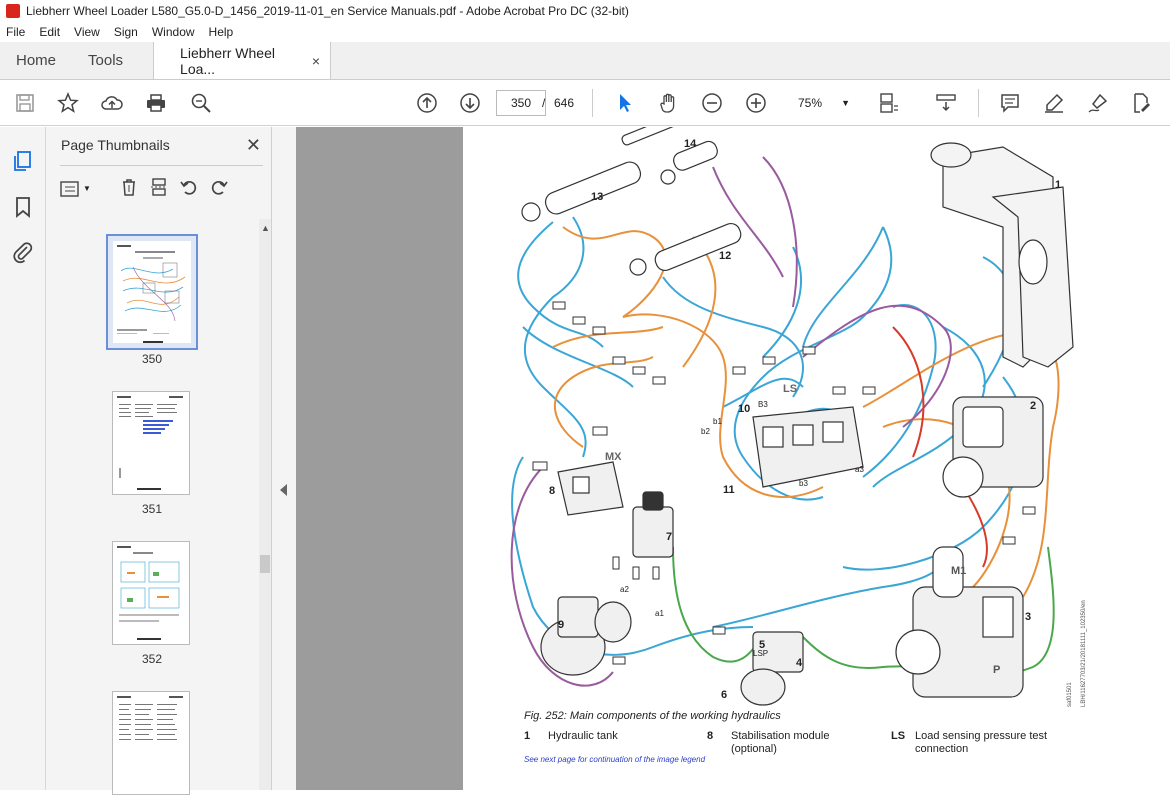 The width and height of the screenshot is (1170, 797). Describe the element at coordinates (888, 103) in the screenshot. I see `fit-page-icon` at that location.